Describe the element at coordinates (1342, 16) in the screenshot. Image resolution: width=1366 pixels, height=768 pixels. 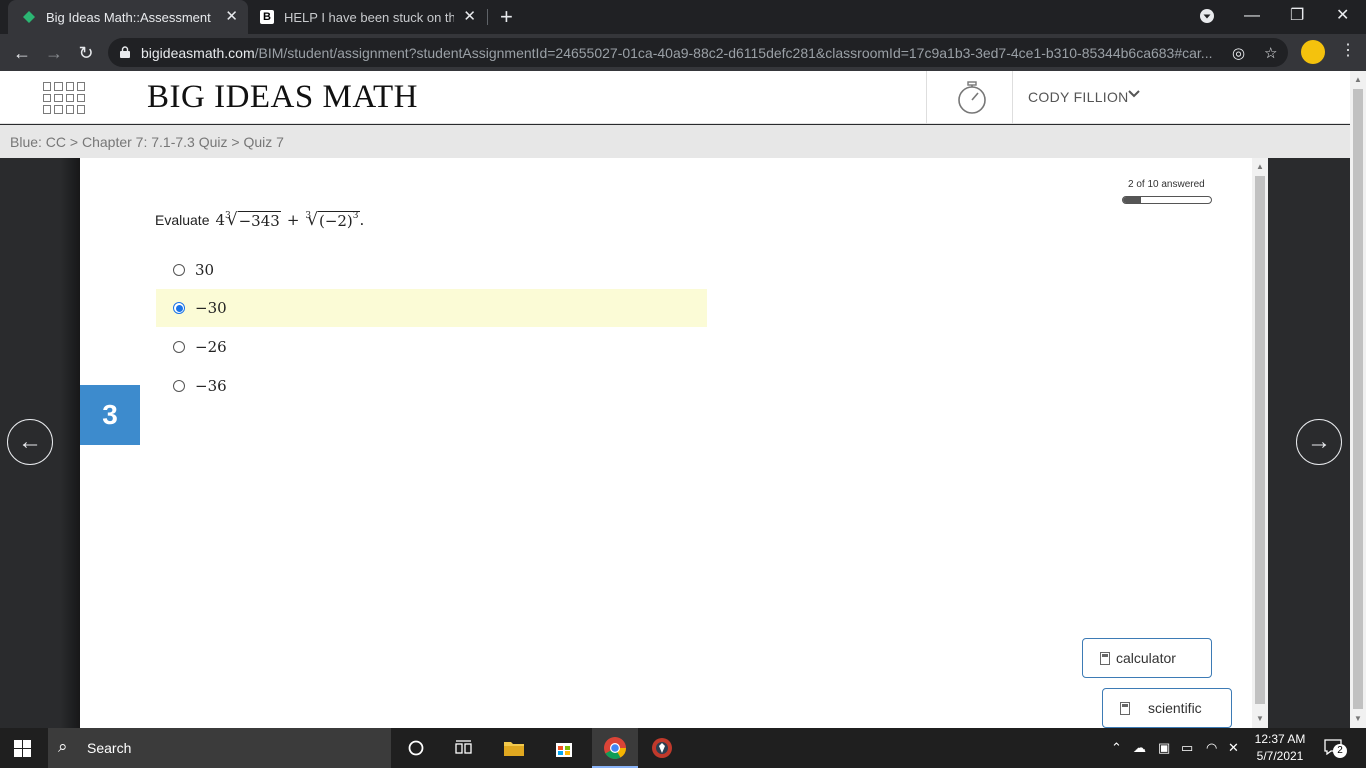
I see `window-close-icon: ✕` at that location.